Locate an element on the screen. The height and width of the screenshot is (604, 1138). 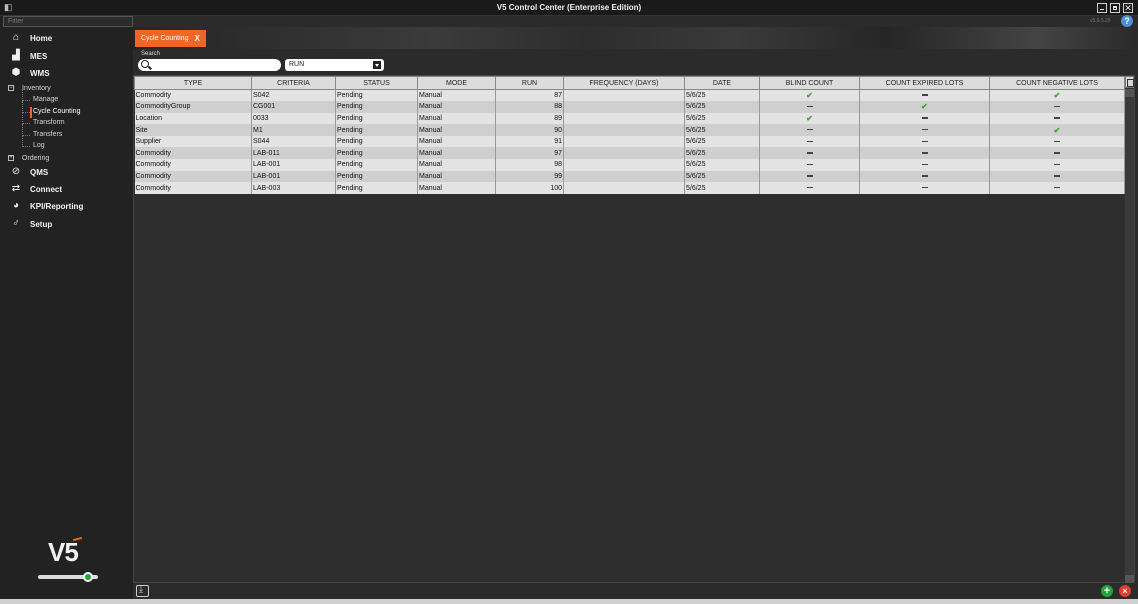
nav-label: Cycle Counting is located at coordinates (57, 111).